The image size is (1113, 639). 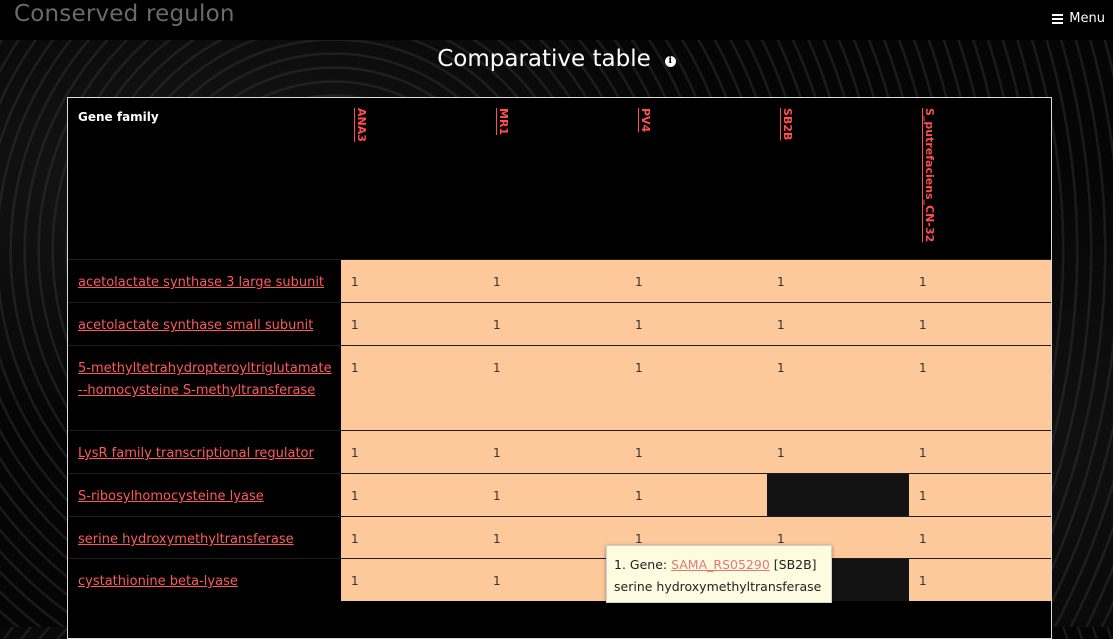 What do you see at coordinates (646, 182) in the screenshot?
I see `column-header-pv4: PV4` at bounding box center [646, 182].